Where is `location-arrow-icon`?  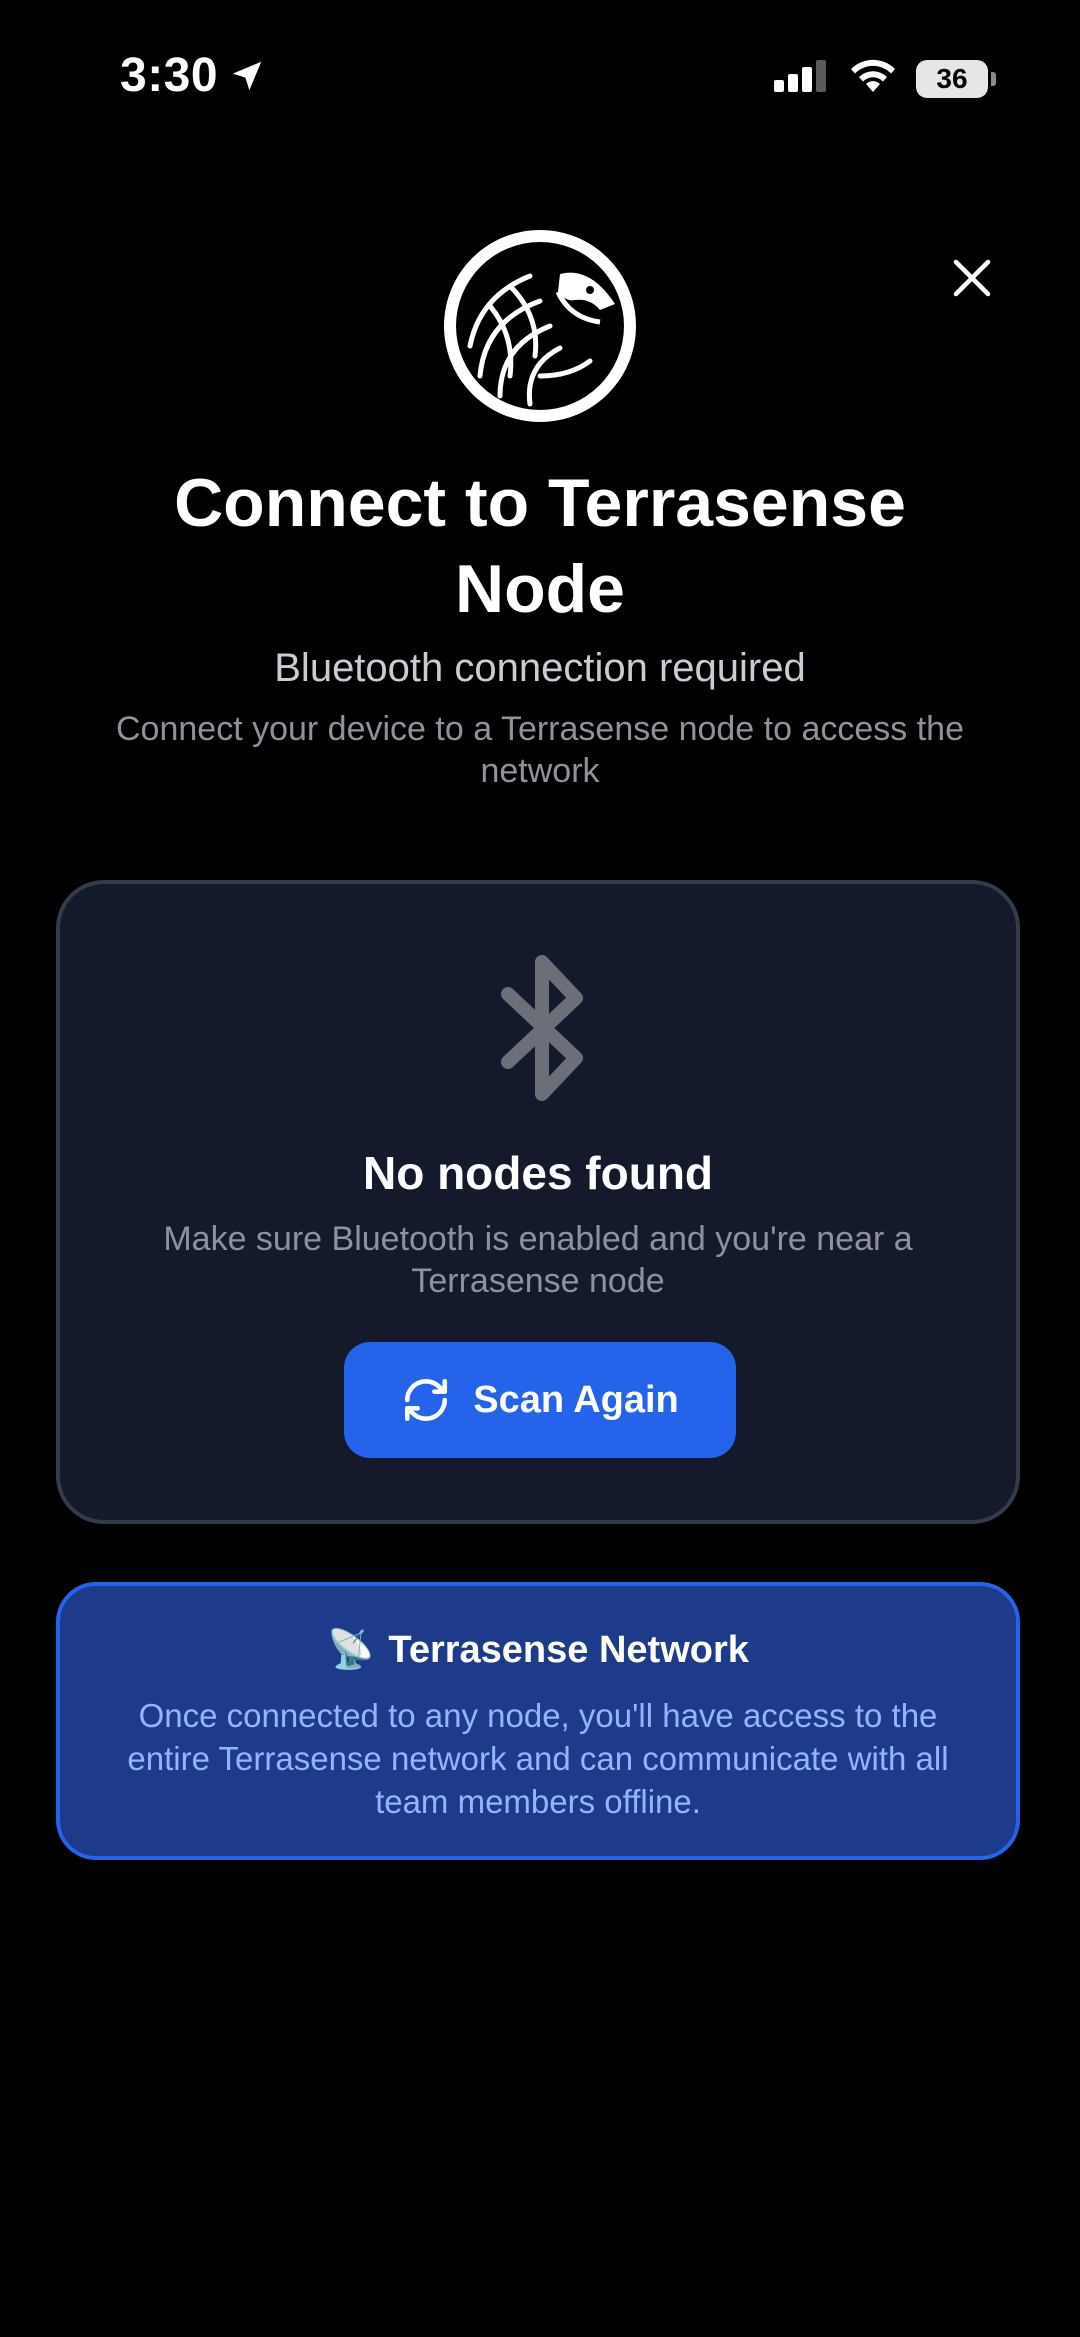 location-arrow-icon is located at coordinates (247, 76).